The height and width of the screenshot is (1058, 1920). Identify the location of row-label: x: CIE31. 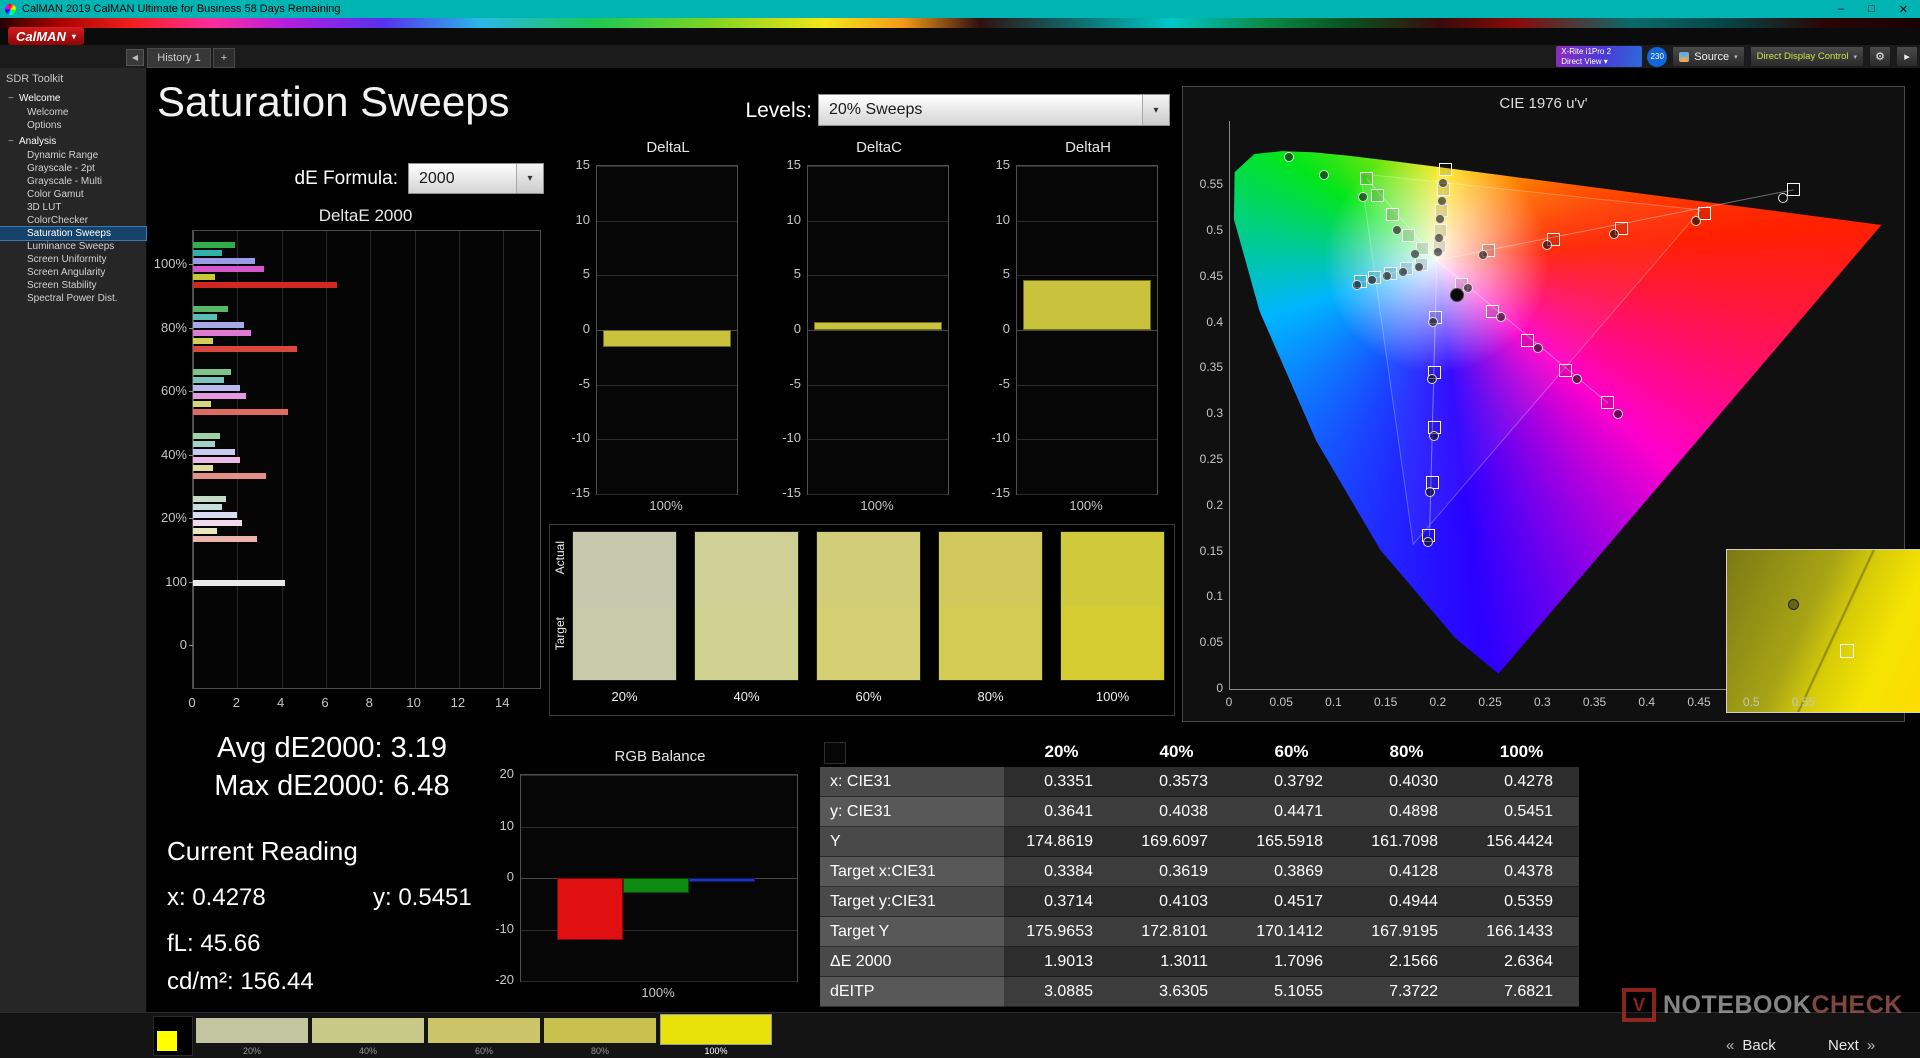
(912, 782).